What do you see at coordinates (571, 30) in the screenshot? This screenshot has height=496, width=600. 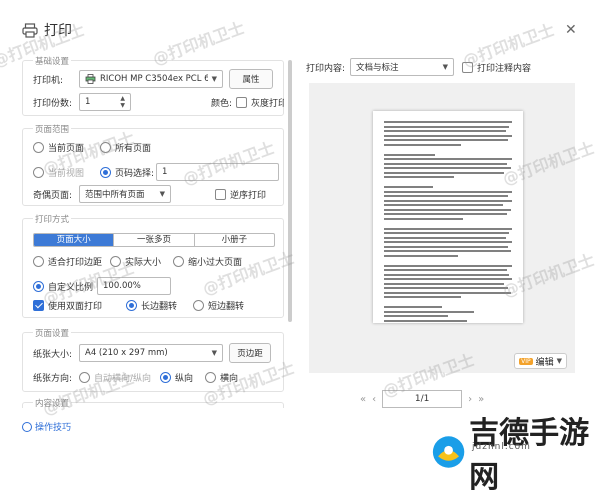 I see `close-icon: ✕` at bounding box center [571, 30].